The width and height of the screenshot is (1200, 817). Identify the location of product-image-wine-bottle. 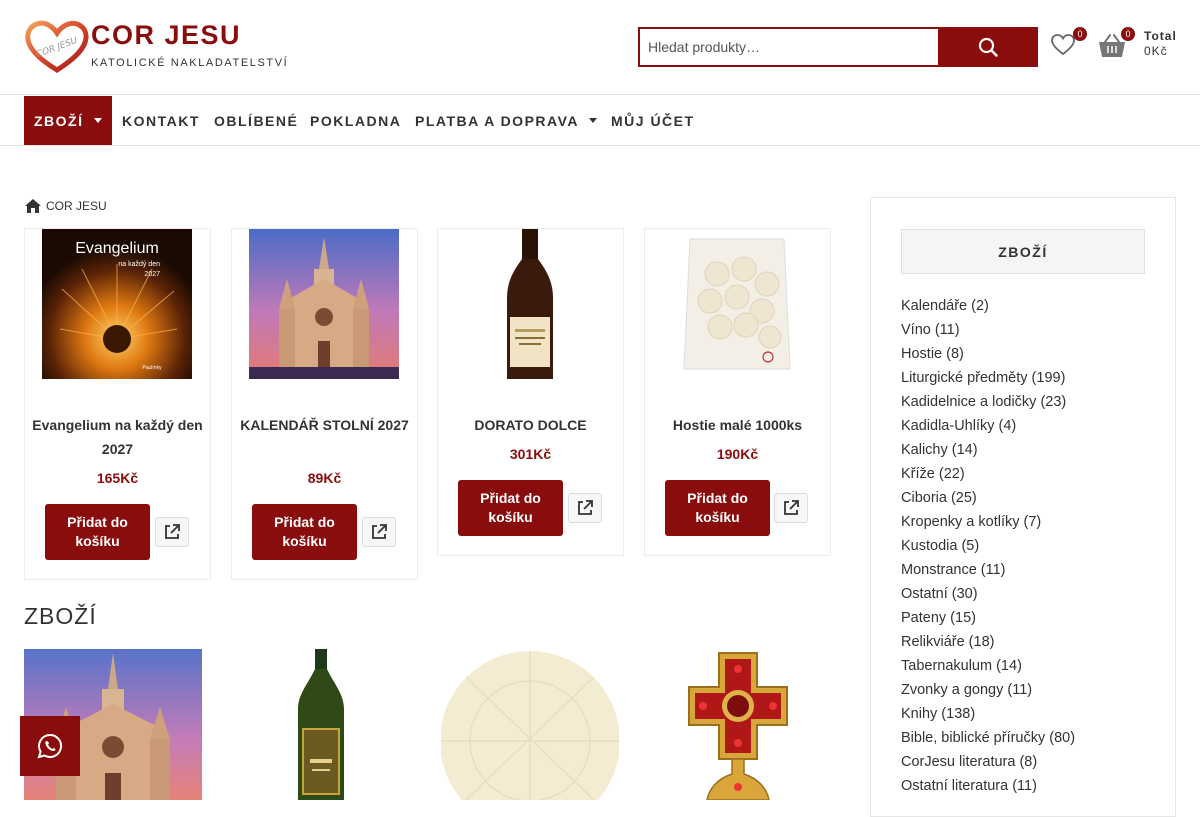
(321, 724).